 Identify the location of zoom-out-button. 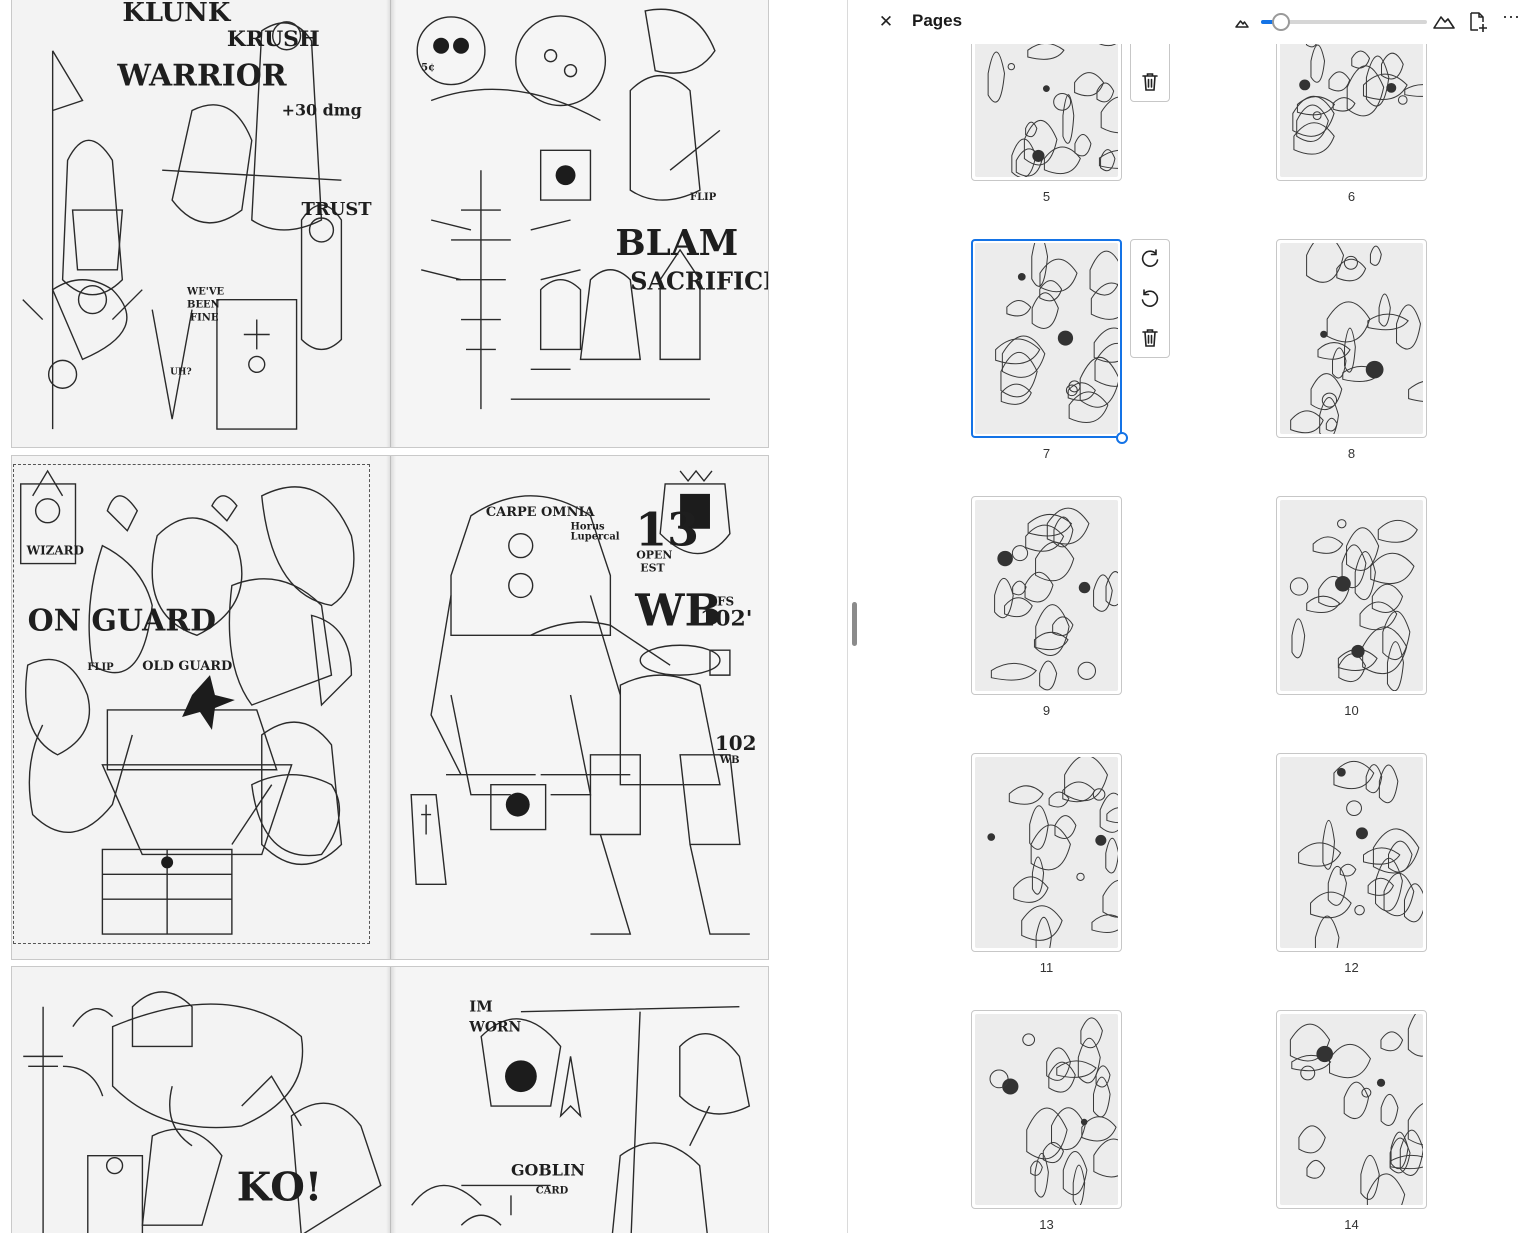
(1242, 22).